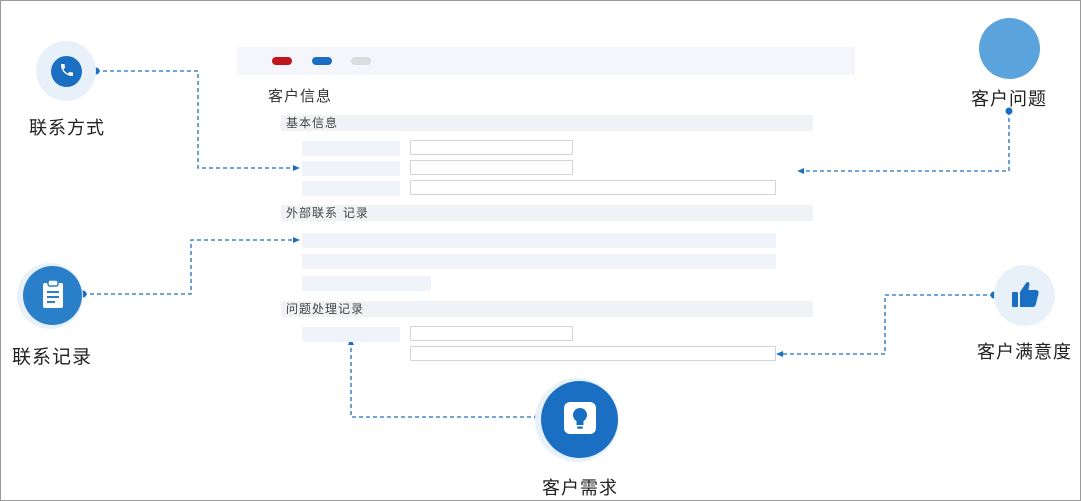 The image size is (1081, 501). What do you see at coordinates (903, 143) in the screenshot?
I see `link-customer-issue` at bounding box center [903, 143].